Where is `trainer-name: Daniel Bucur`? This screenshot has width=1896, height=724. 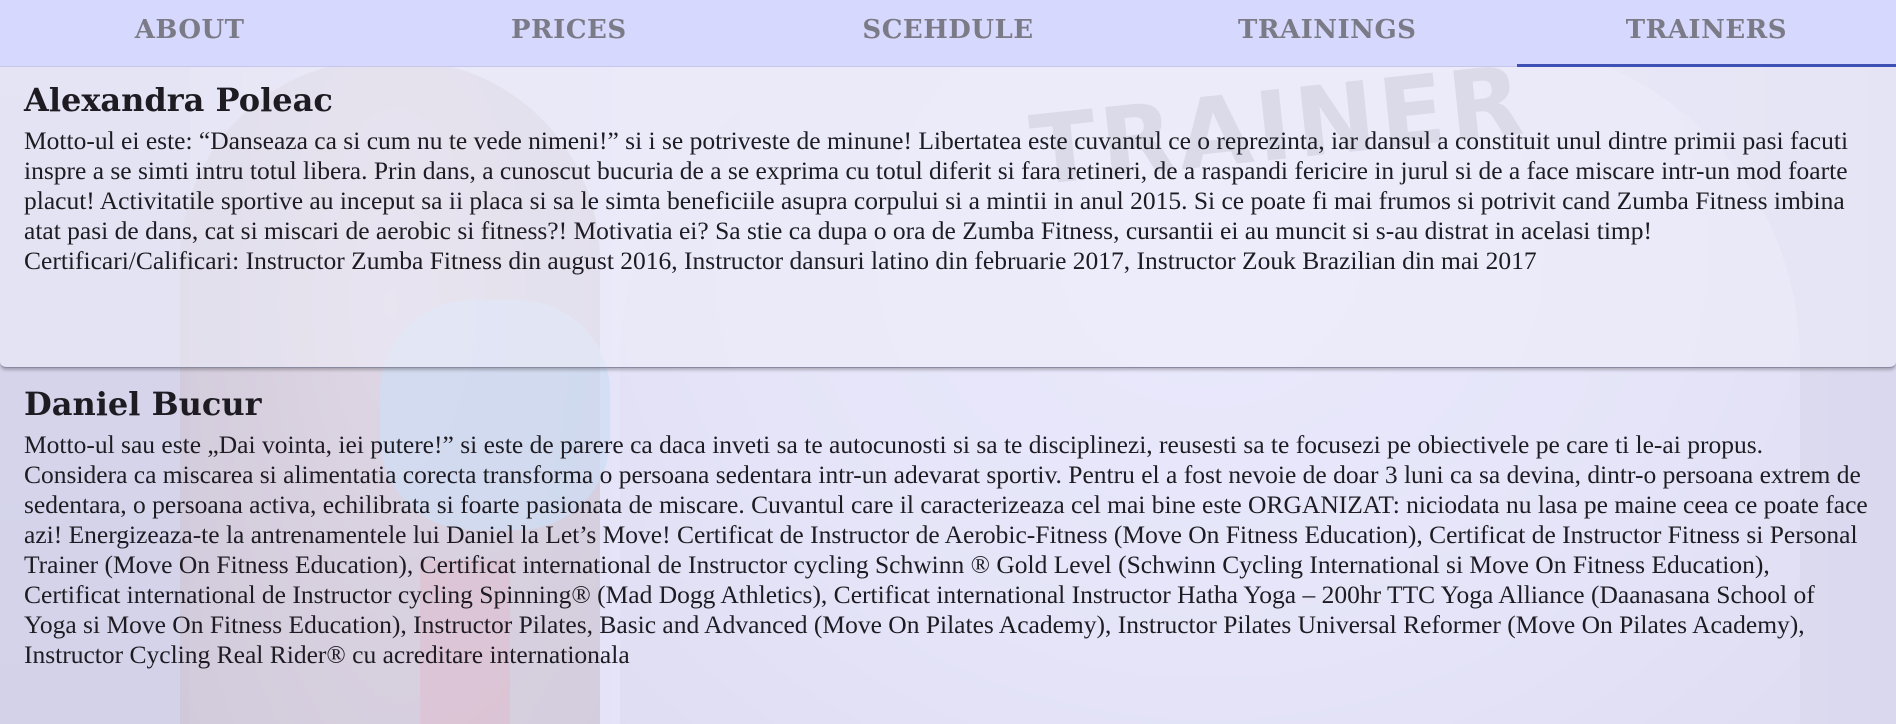
trainer-name: Daniel Bucur is located at coordinates (143, 404).